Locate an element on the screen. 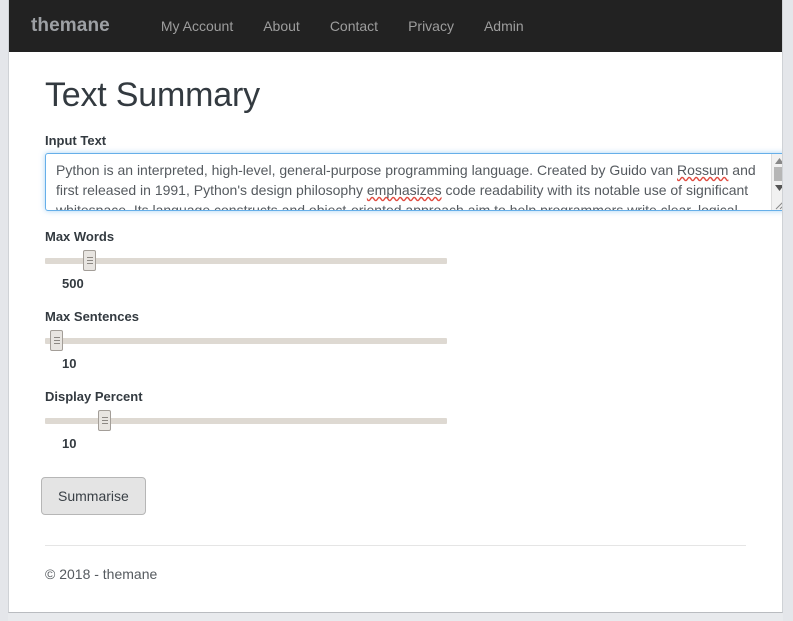 The height and width of the screenshot is (621, 793). resize-grip-icon is located at coordinates (777, 203).